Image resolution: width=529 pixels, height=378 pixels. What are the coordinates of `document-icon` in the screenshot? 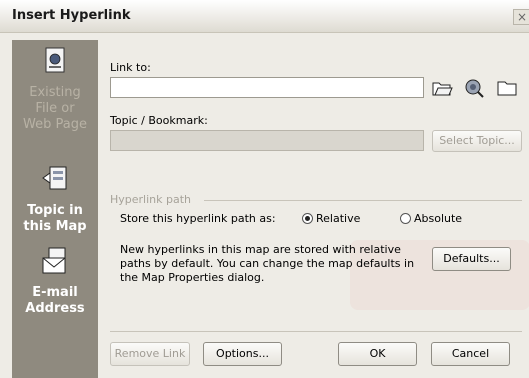 It's located at (55, 60).